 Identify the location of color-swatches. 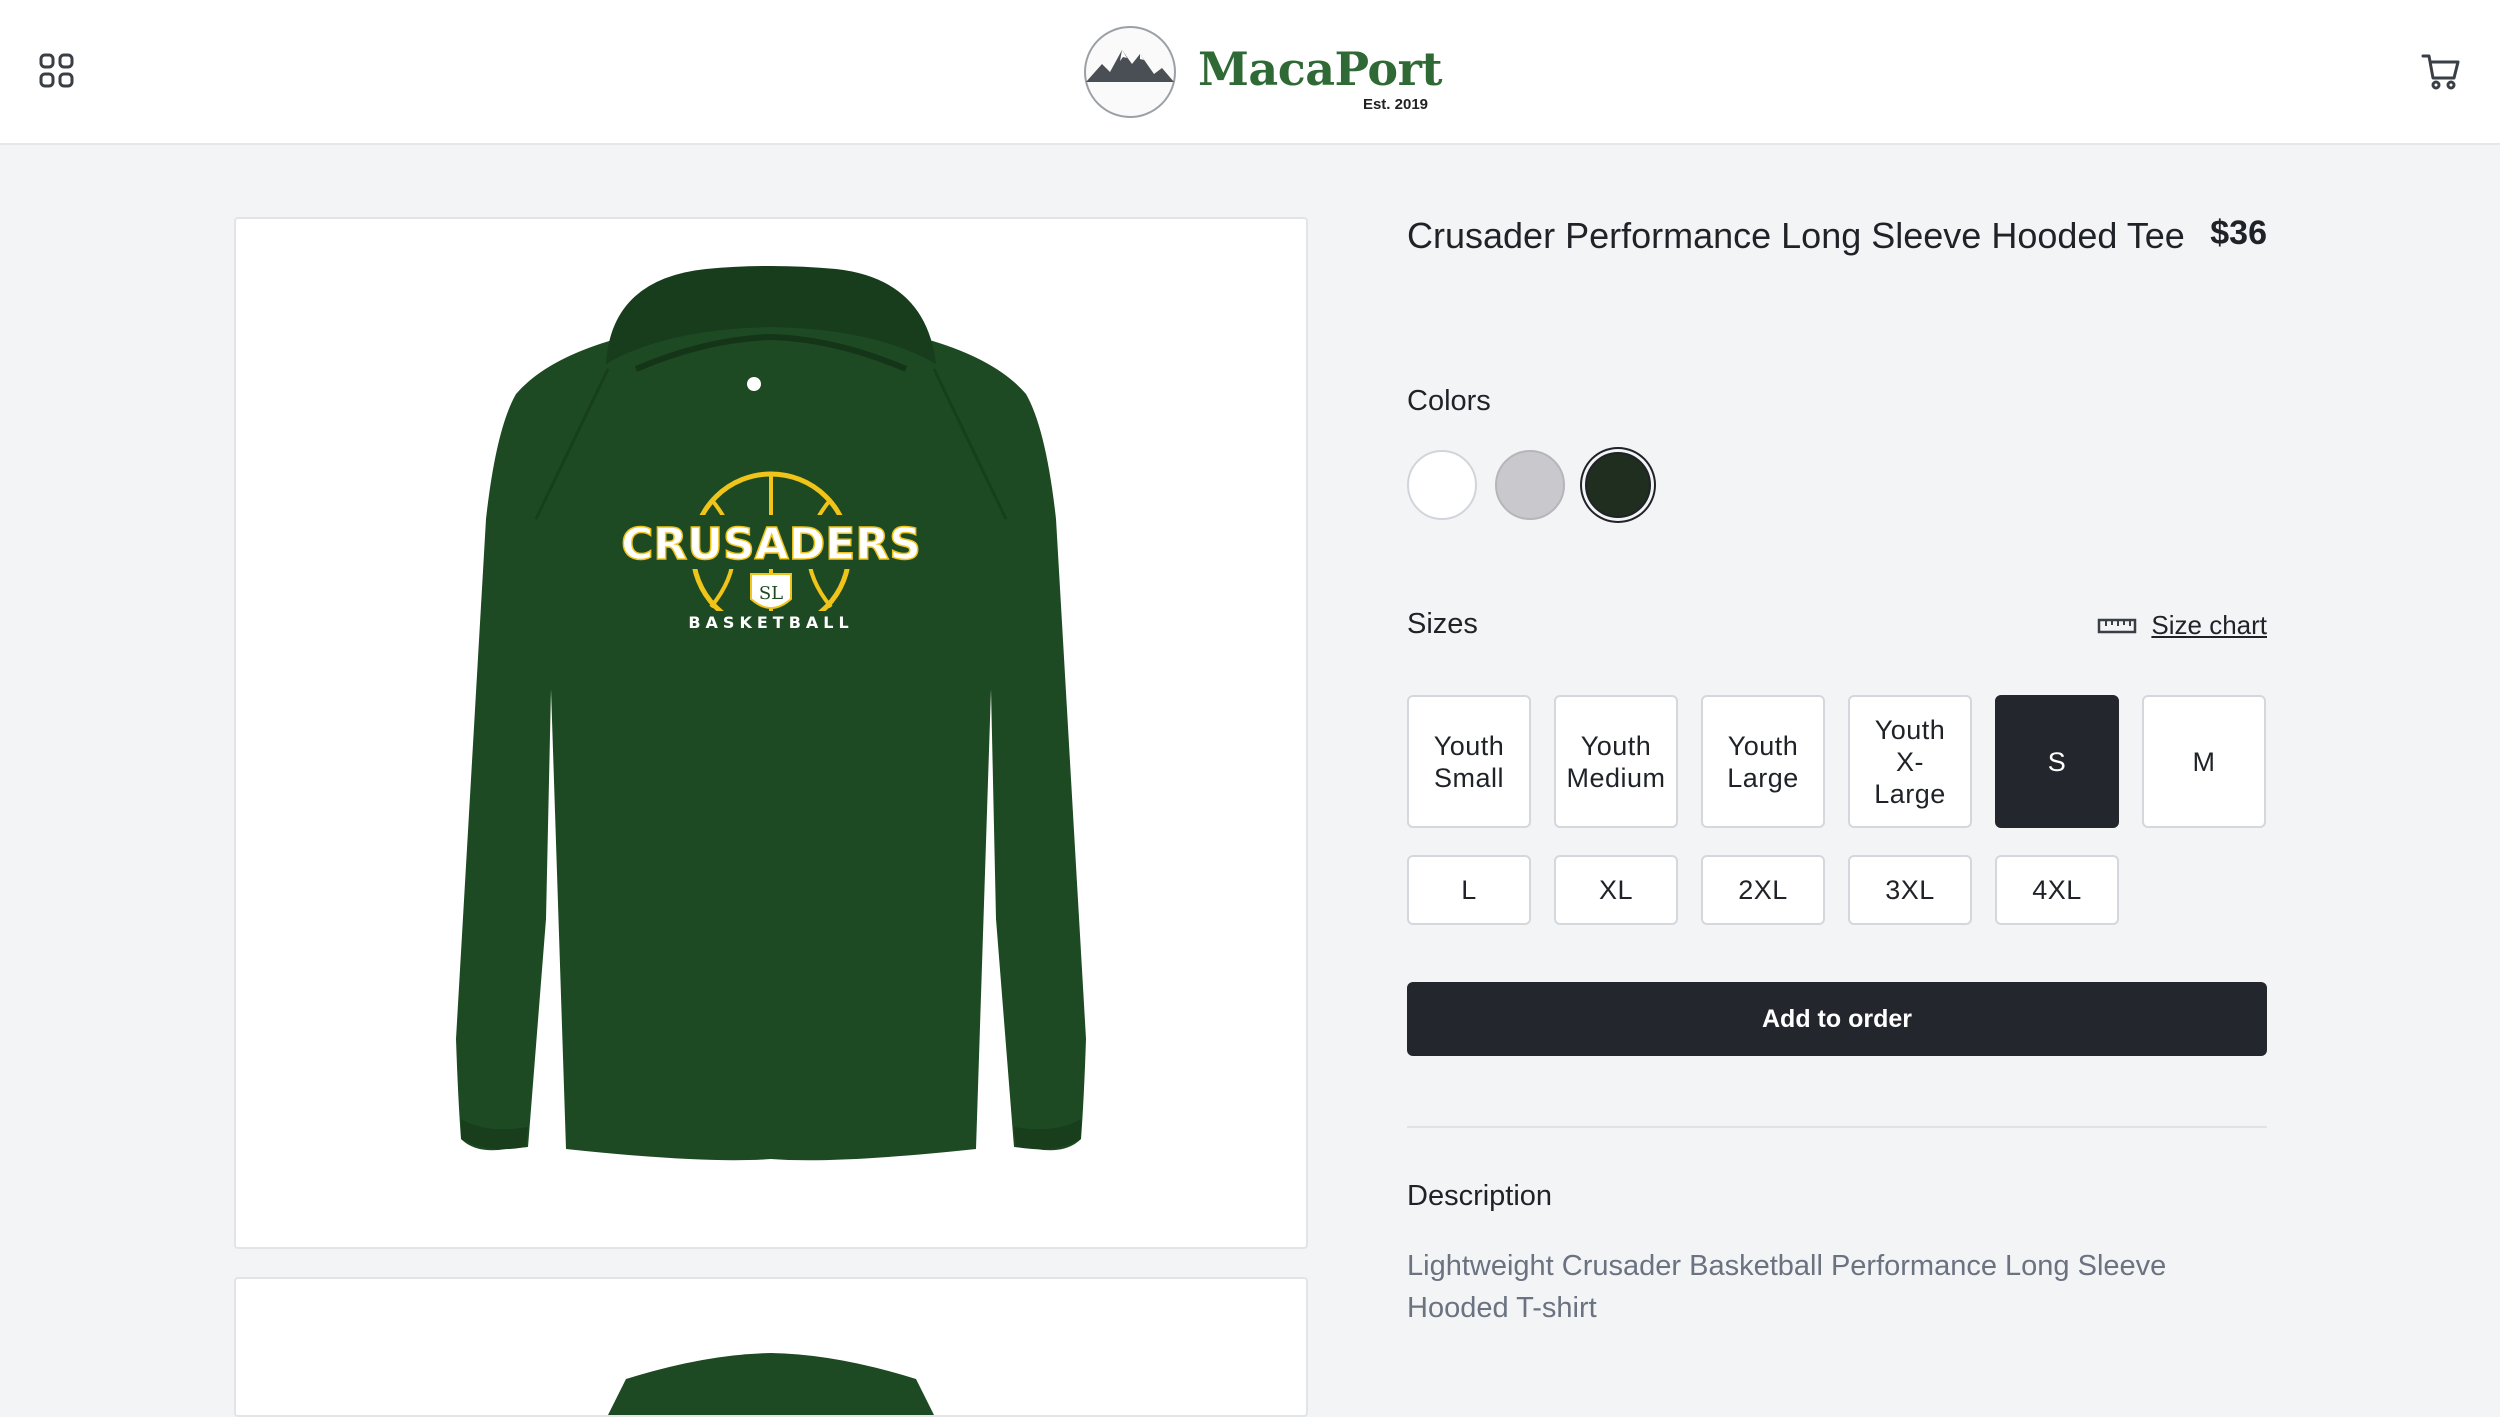
(1529, 485).